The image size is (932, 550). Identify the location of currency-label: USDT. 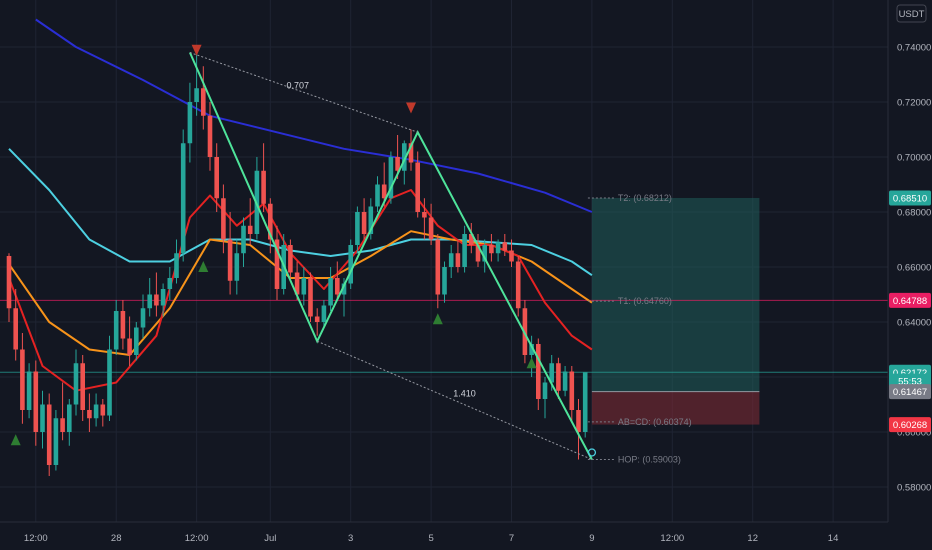
(912, 14).